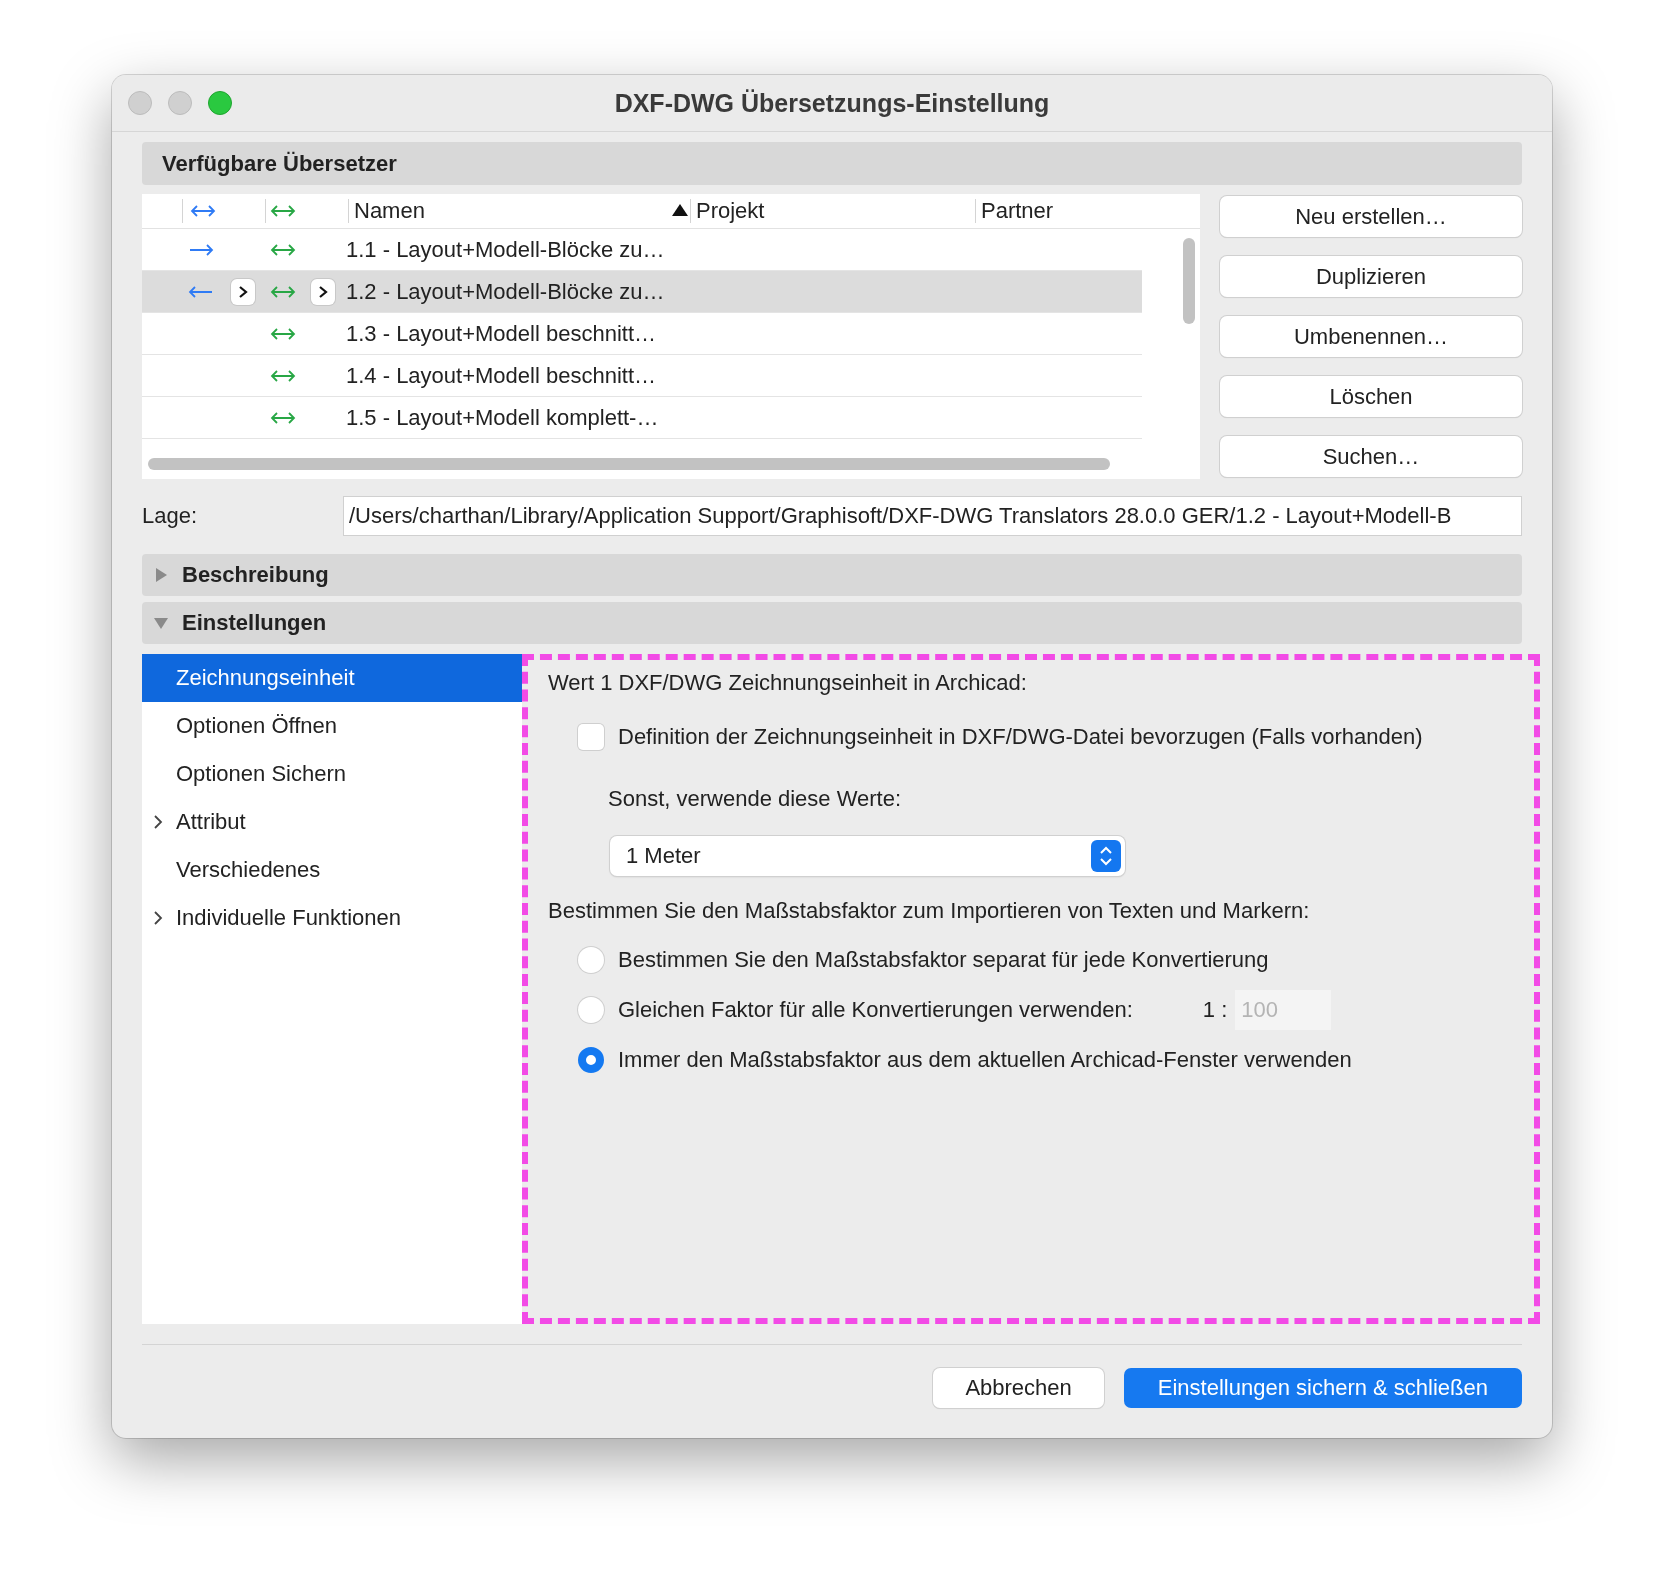  I want to click on group-label: Wert 1 DXF/DWG Zeichnungseinheit in Archicad:, so click(788, 683).